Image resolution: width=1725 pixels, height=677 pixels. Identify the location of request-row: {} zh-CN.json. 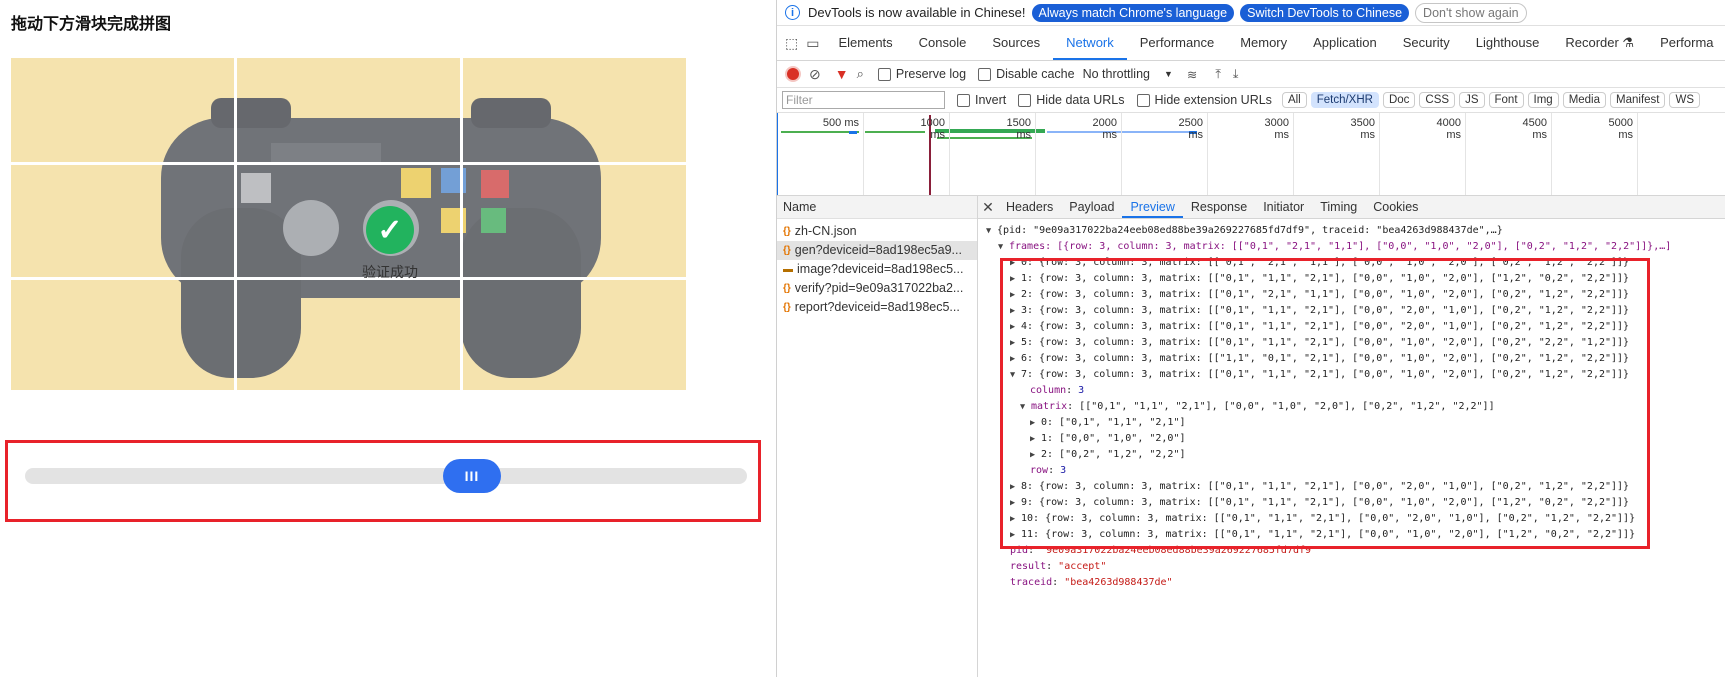
(877, 231).